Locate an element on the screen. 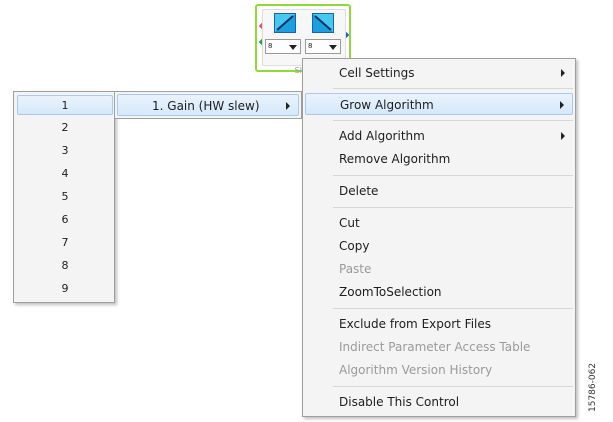 The image size is (613, 422). menu-item-copy: Copy is located at coordinates (439, 246).